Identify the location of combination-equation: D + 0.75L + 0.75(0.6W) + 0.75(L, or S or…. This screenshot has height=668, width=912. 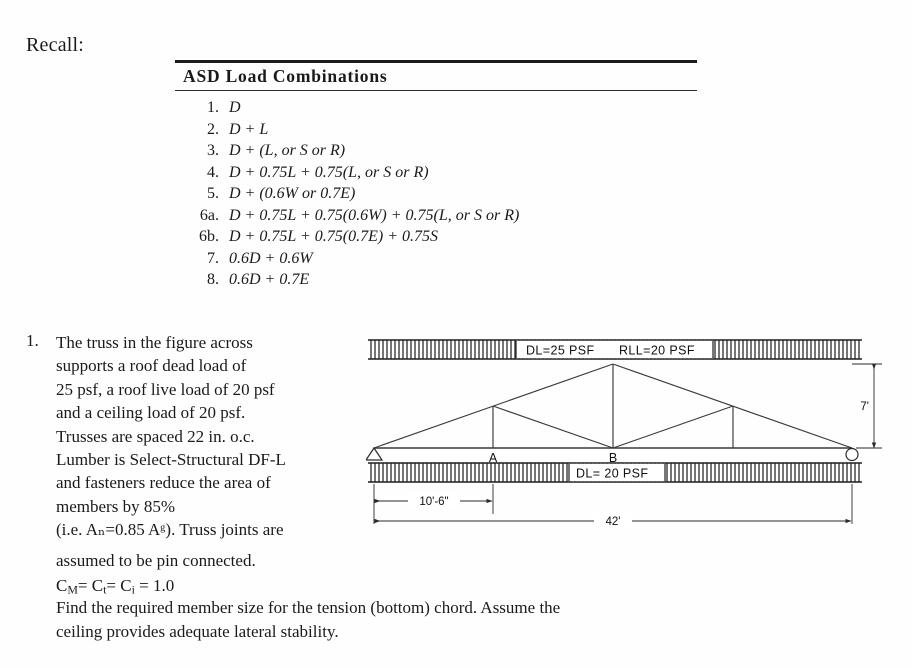
(374, 215).